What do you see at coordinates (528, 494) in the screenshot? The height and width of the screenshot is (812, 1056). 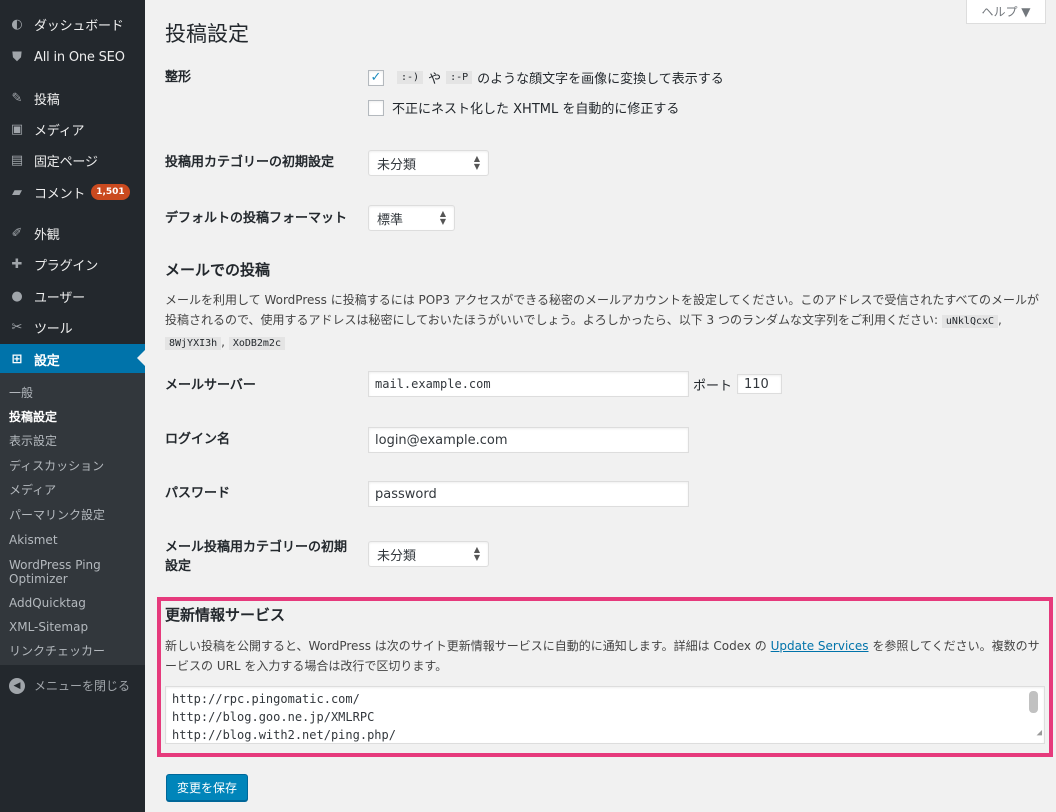 I see `password-input: password` at bounding box center [528, 494].